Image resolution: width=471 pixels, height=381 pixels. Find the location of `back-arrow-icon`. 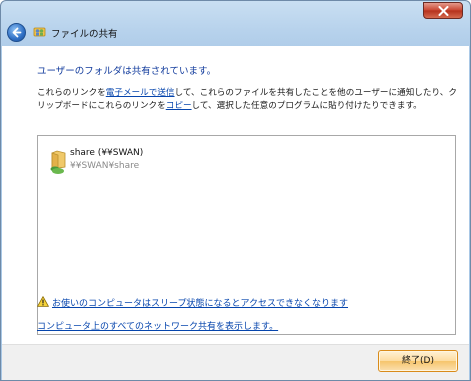

back-arrow-icon is located at coordinates (17, 32).